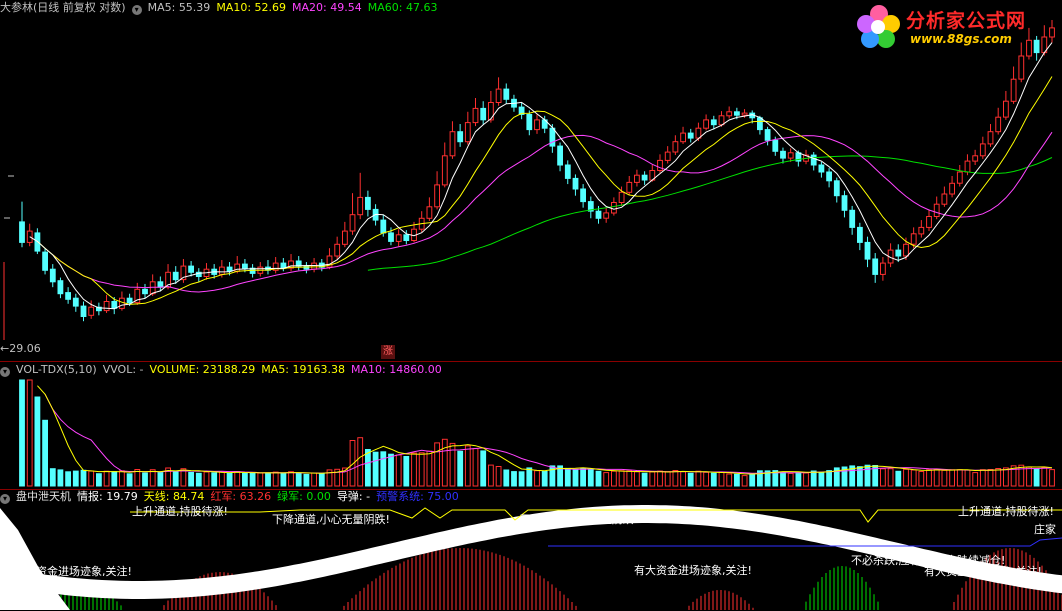 The width and height of the screenshot is (1062, 611). I want to click on qingbao-label: 情报:, so click(90, 496).